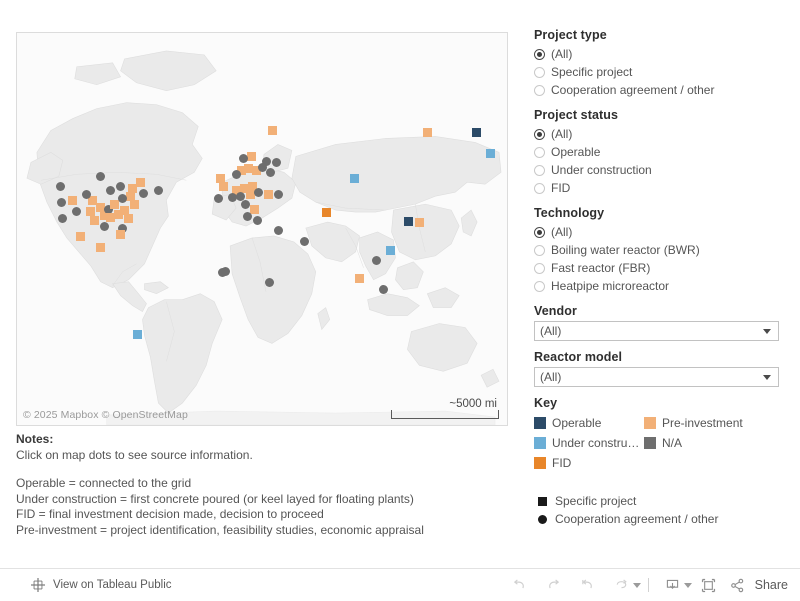 Image resolution: width=800 pixels, height=601 pixels. I want to click on radio-technology-heatpipe: Heatpipe microreactor, so click(659, 286).